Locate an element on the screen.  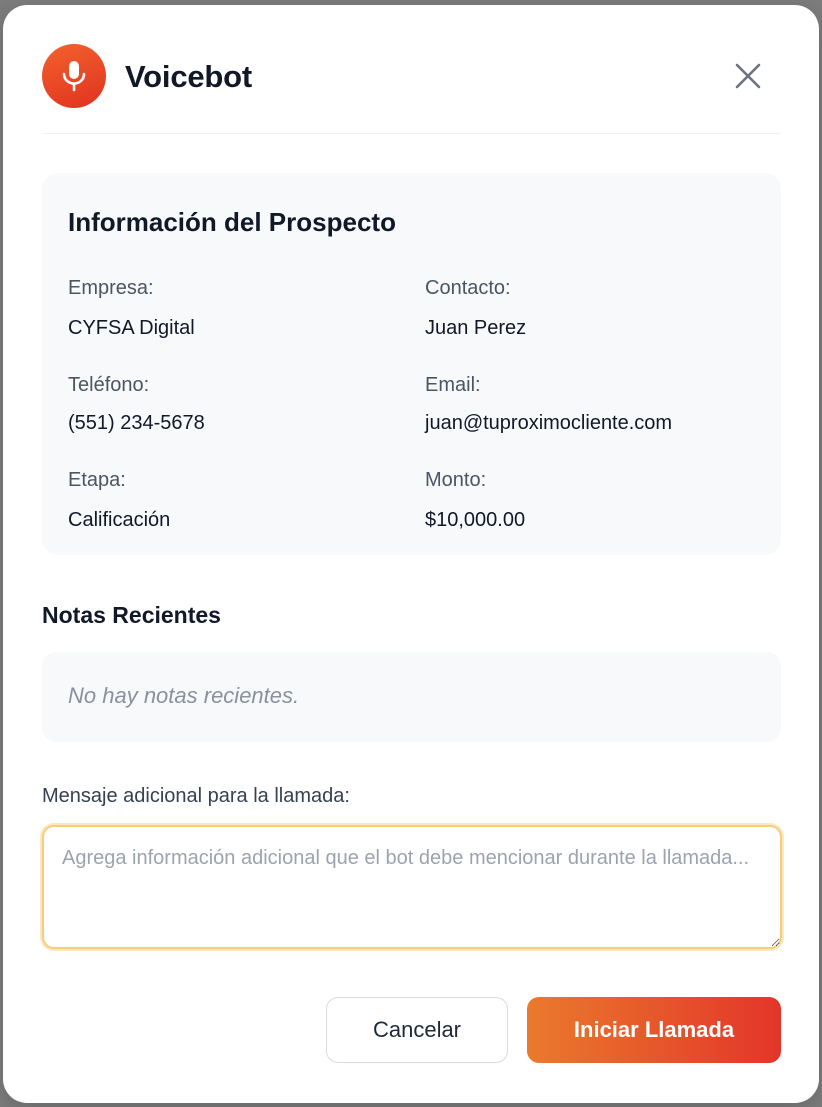
field-value-telefono: (551) 234-5678 is located at coordinates (136, 423).